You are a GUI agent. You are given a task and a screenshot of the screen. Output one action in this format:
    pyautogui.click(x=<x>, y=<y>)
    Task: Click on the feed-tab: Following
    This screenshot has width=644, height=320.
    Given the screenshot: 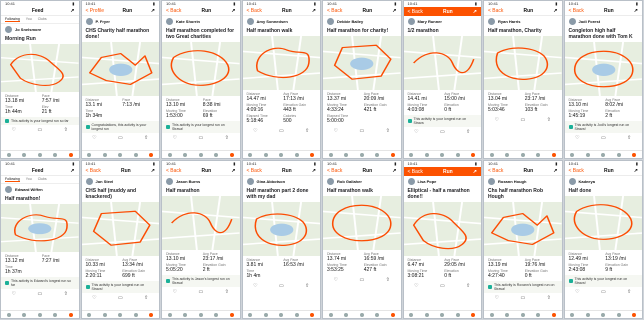 What is the action you would take?
    pyautogui.click(x=12, y=19)
    